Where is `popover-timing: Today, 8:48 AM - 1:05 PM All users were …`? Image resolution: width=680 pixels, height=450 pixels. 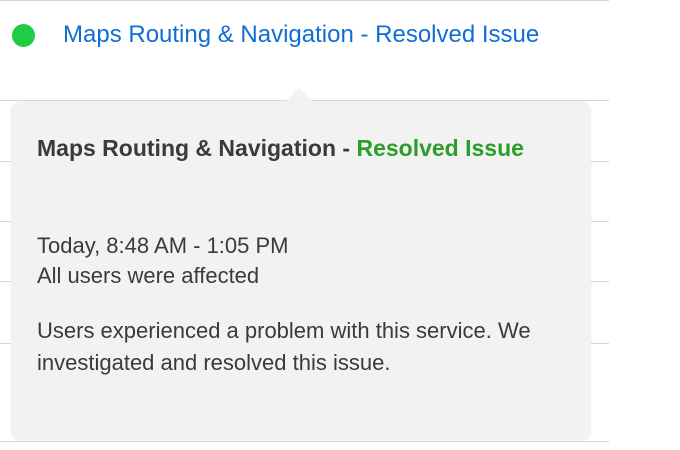
popover-timing: Today, 8:48 AM - 1:05 PM All users were … is located at coordinates (297, 261).